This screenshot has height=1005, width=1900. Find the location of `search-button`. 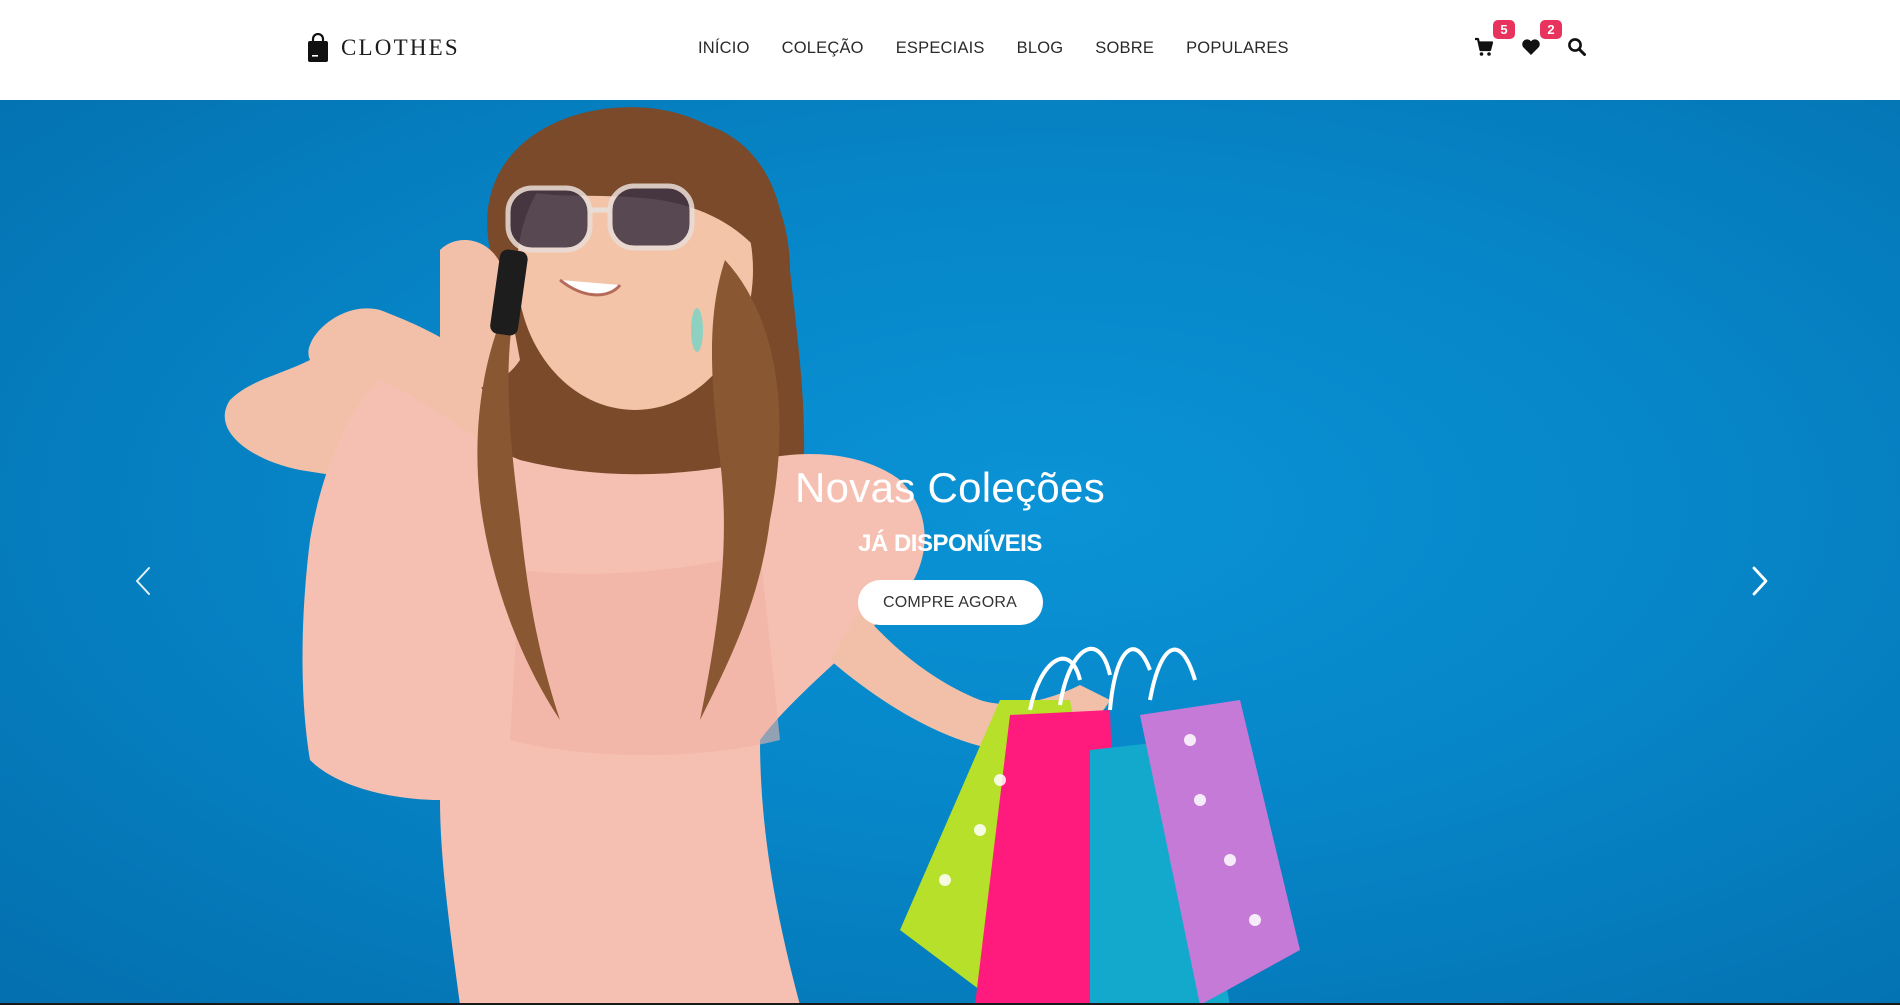

search-button is located at coordinates (1578, 45).